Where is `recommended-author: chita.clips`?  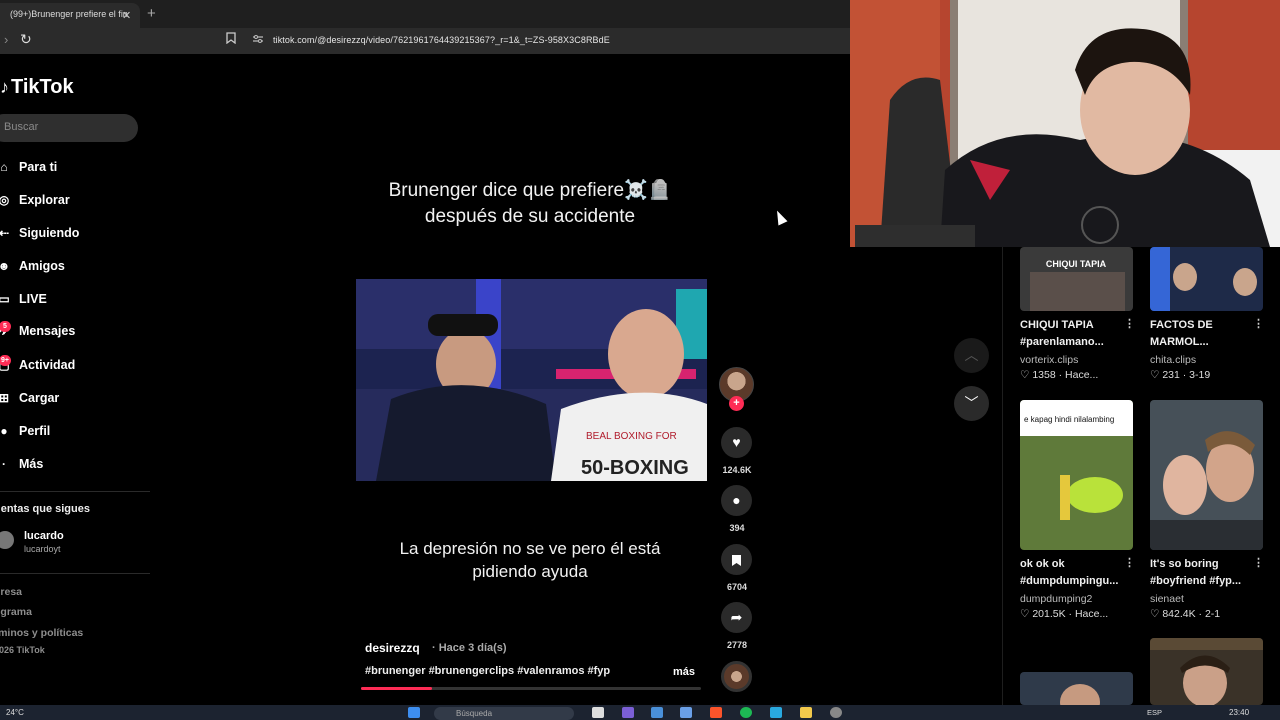
recommended-author: chita.clips is located at coordinates (1173, 360).